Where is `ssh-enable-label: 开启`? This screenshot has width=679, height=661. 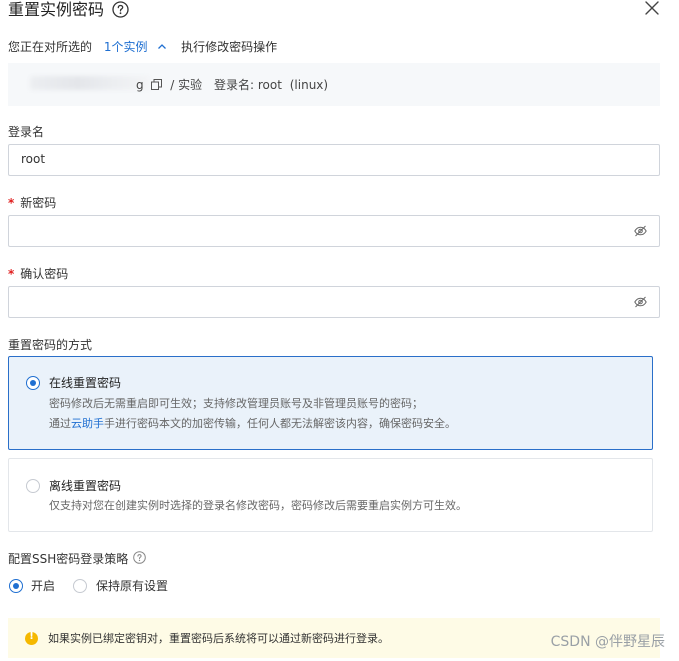
ssh-enable-label: 开启 is located at coordinates (43, 586).